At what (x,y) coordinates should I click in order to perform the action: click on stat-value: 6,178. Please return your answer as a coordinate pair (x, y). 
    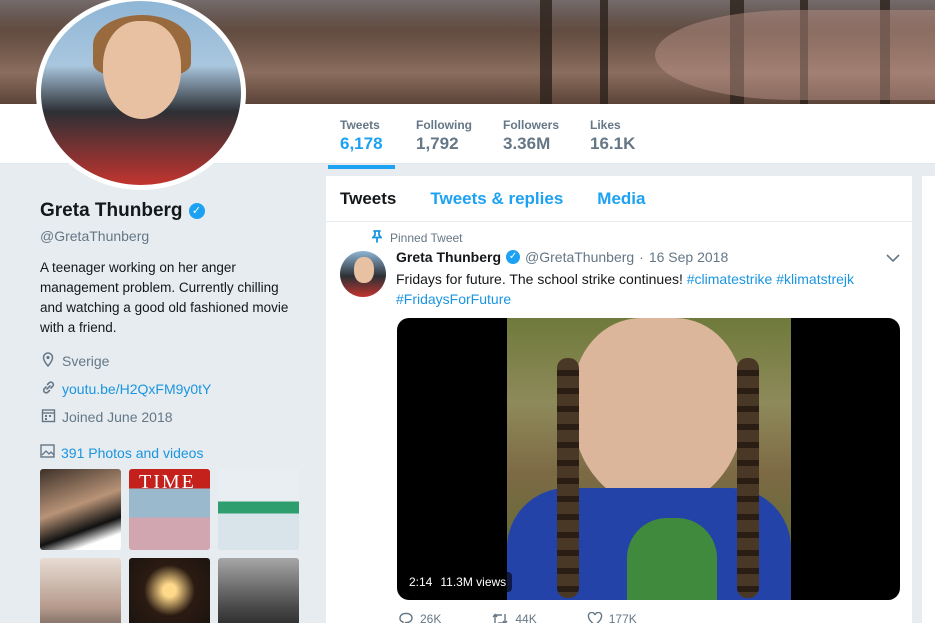
    Looking at the image, I should click on (361, 143).